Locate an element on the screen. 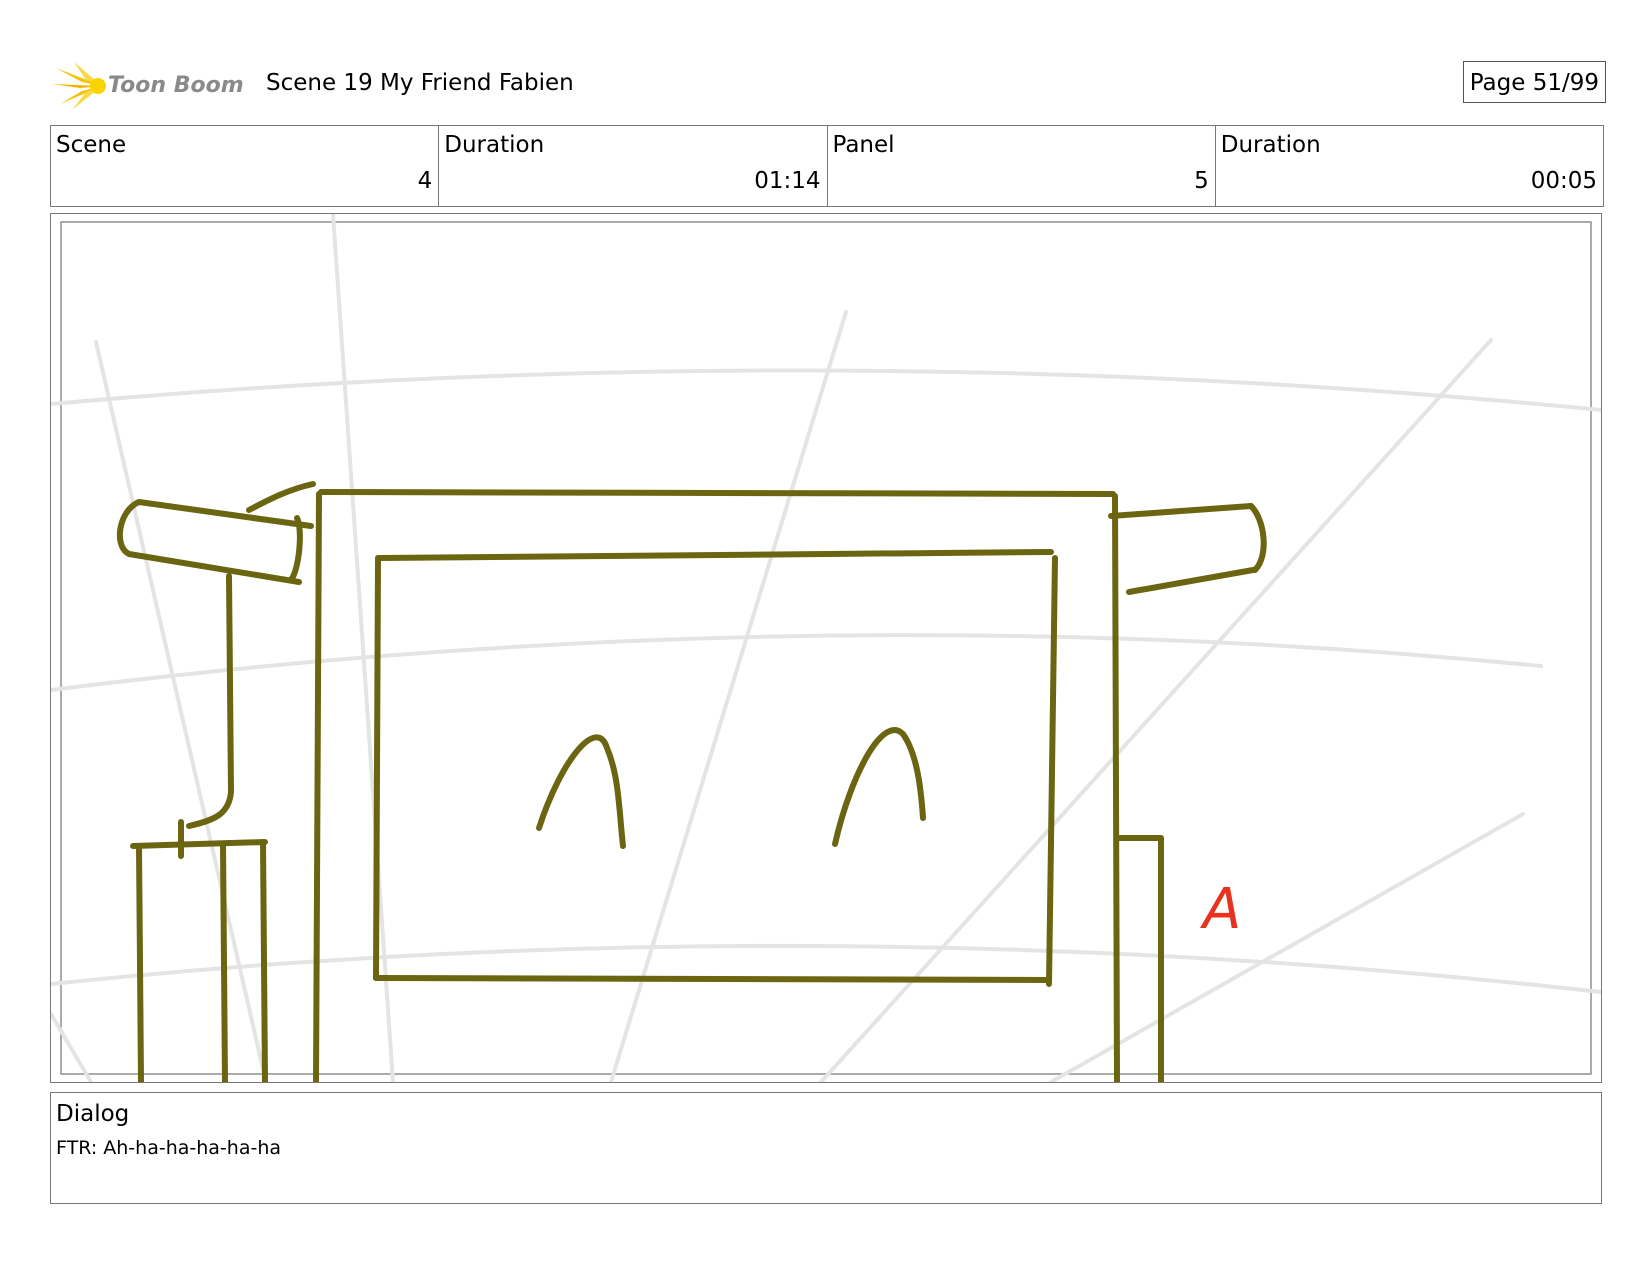 The image size is (1650, 1275). dialog-box: Dialog FTR: Ah-ha-ha-ha-ha-ha is located at coordinates (826, 1148).